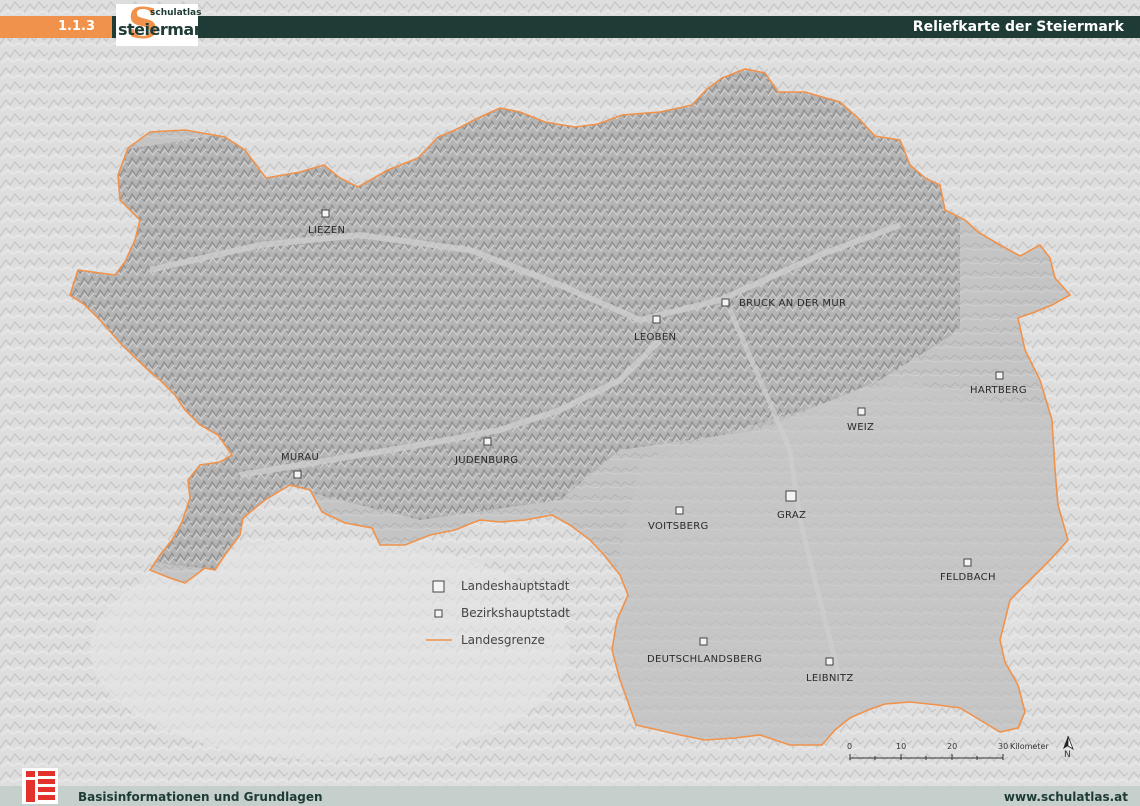 The width and height of the screenshot is (1140, 806). Describe the element at coordinates (325, 213) in the screenshot. I see `marker-liezen` at that location.